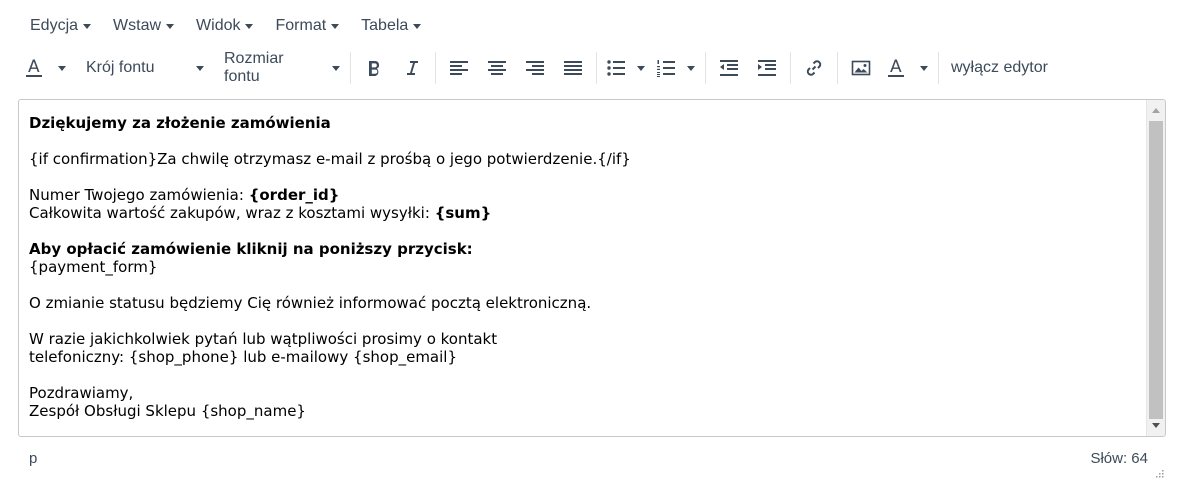  Describe the element at coordinates (218, 25) in the screenshot. I see `menu-view-label: Widok` at that location.